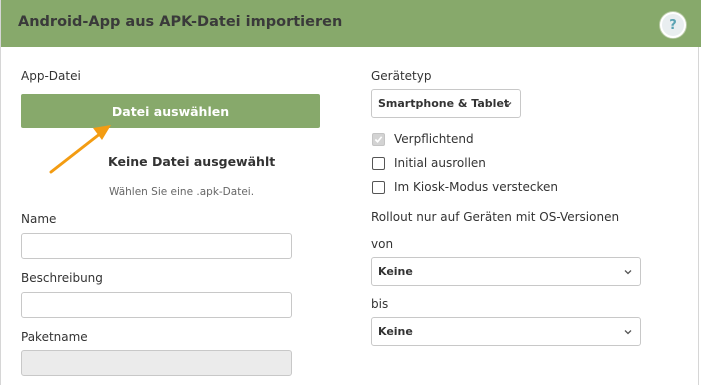  I want to click on app-file-label: App-Datei, so click(51, 76).